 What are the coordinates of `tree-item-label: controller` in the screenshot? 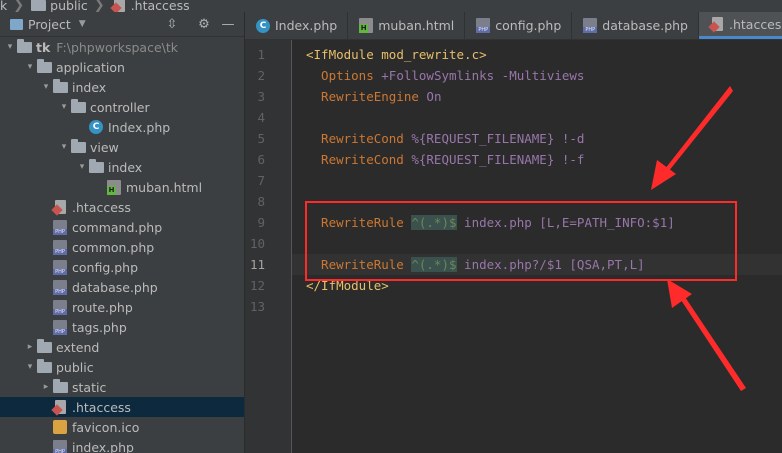 It's located at (120, 107).